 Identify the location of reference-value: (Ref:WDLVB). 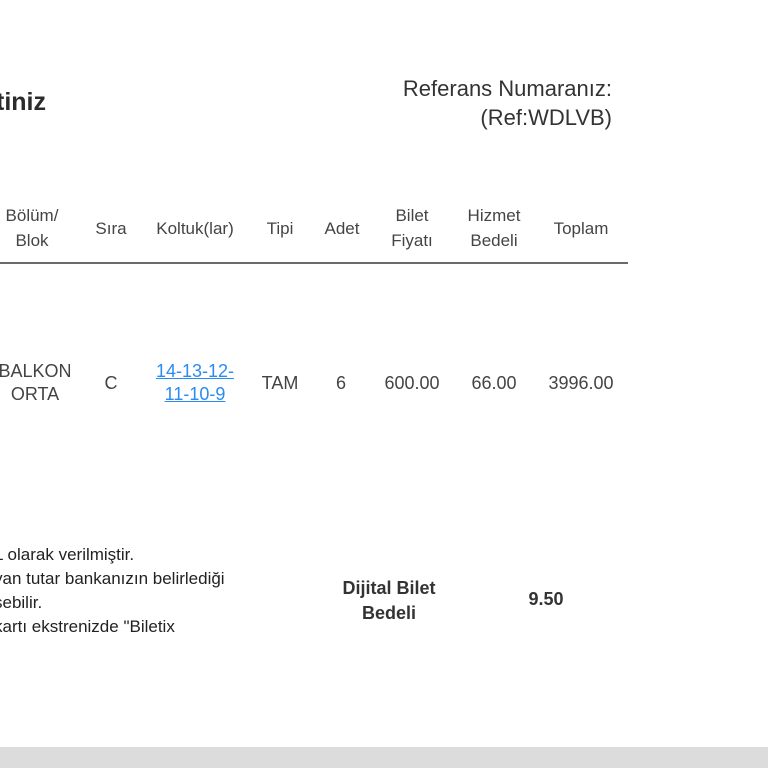
(546, 117).